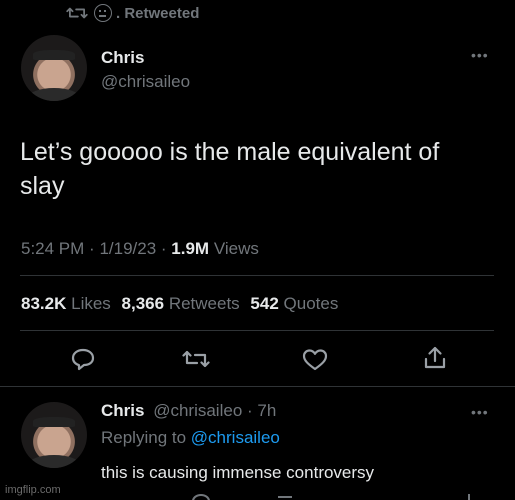 The image size is (515, 500). What do you see at coordinates (480, 55) in the screenshot?
I see `more-options-icon: •••` at bounding box center [480, 55].